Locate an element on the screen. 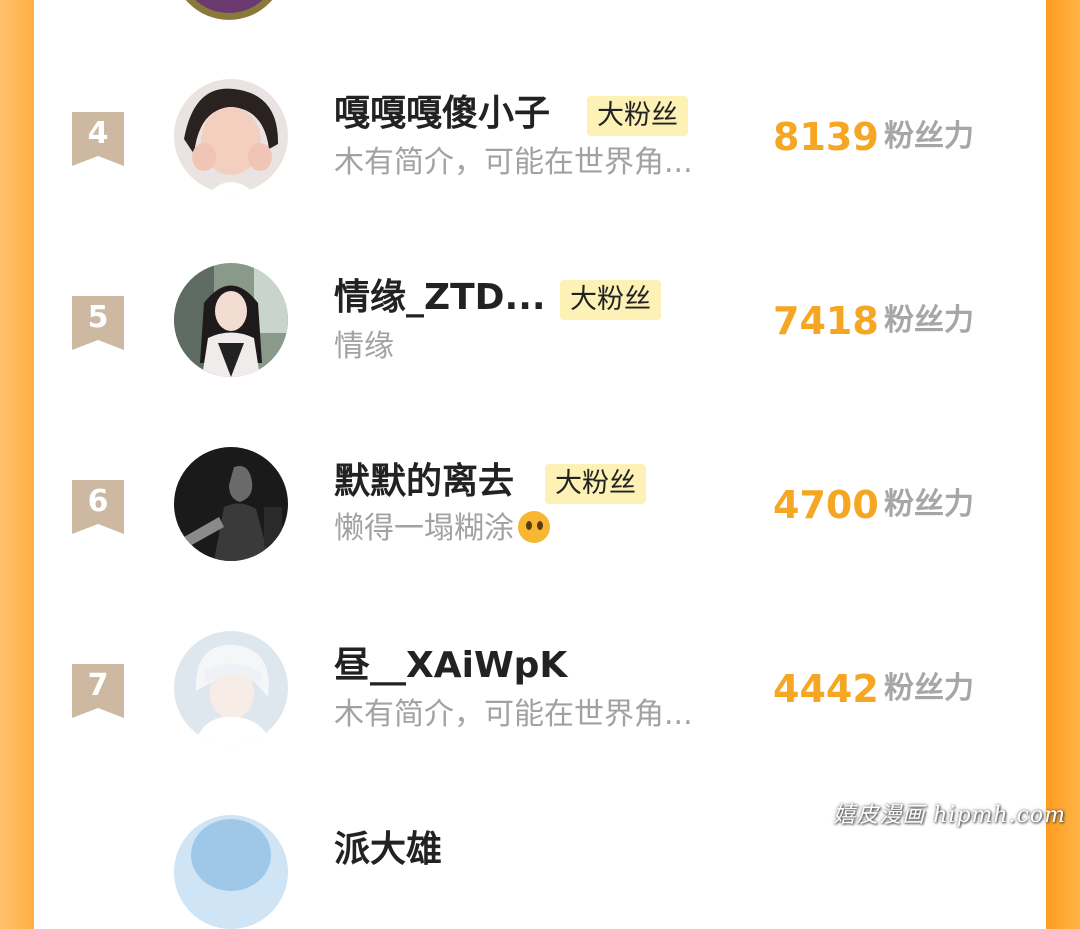 This screenshot has height=929, width=1080. fan-score: 8139 is located at coordinates (826, 137).